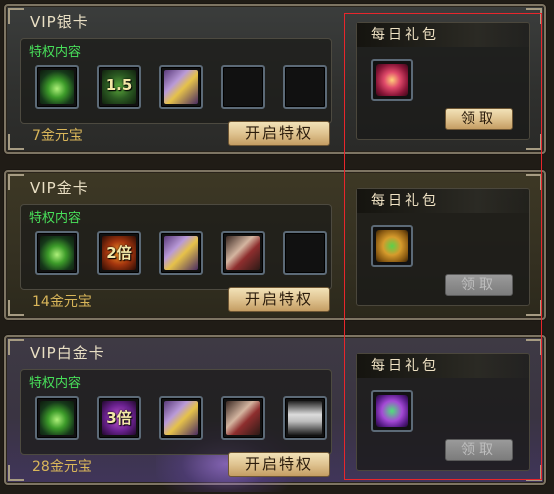 This screenshot has height=494, width=554. I want to click on perk-panel: 特权内容 1.5, so click(176, 81).